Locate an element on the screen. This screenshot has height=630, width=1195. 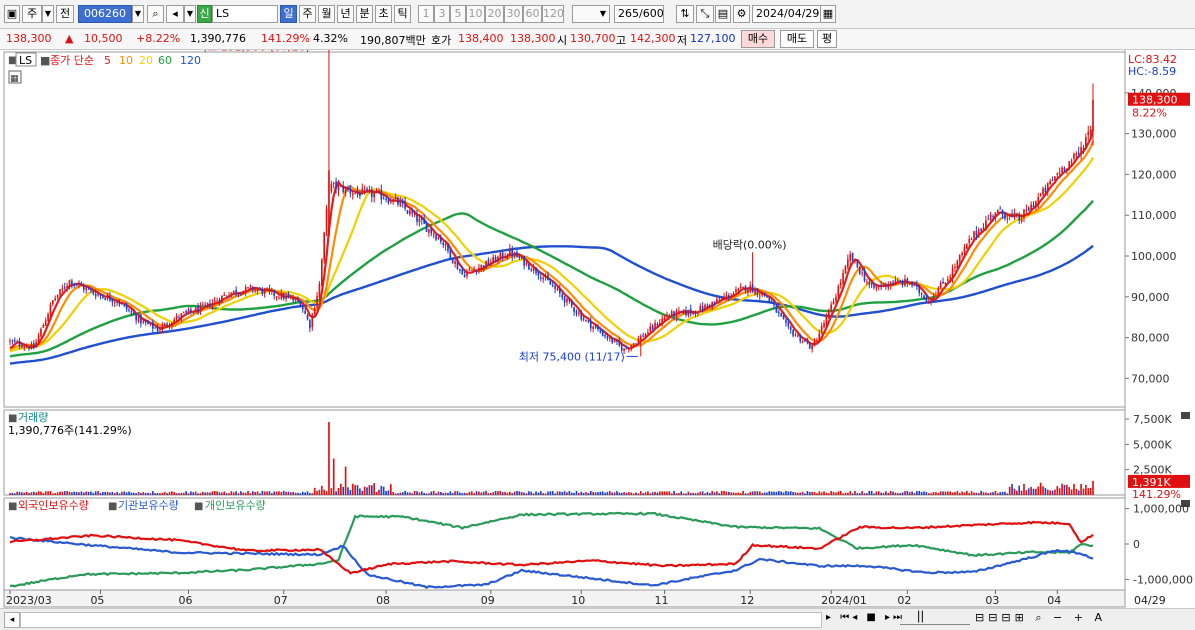
interval-60-button: 60 is located at coordinates (532, 14).